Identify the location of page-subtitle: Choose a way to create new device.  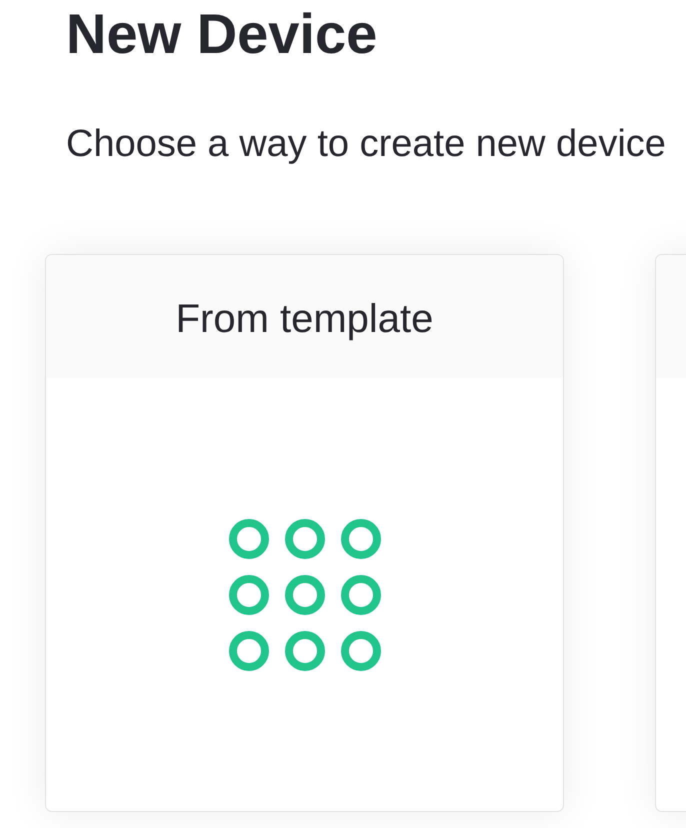
(366, 144).